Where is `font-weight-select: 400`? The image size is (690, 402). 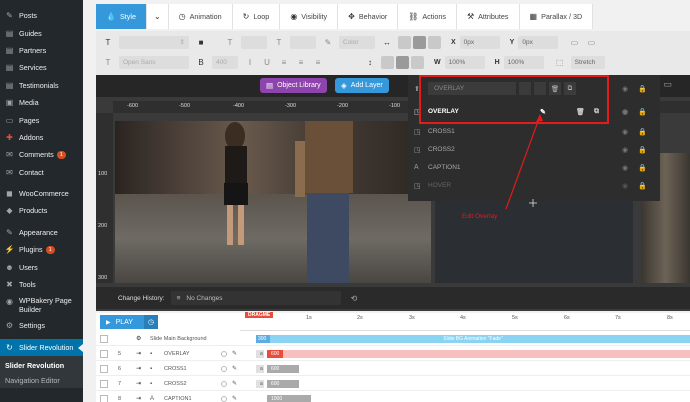
font-weight-select: 400 is located at coordinates (225, 62).